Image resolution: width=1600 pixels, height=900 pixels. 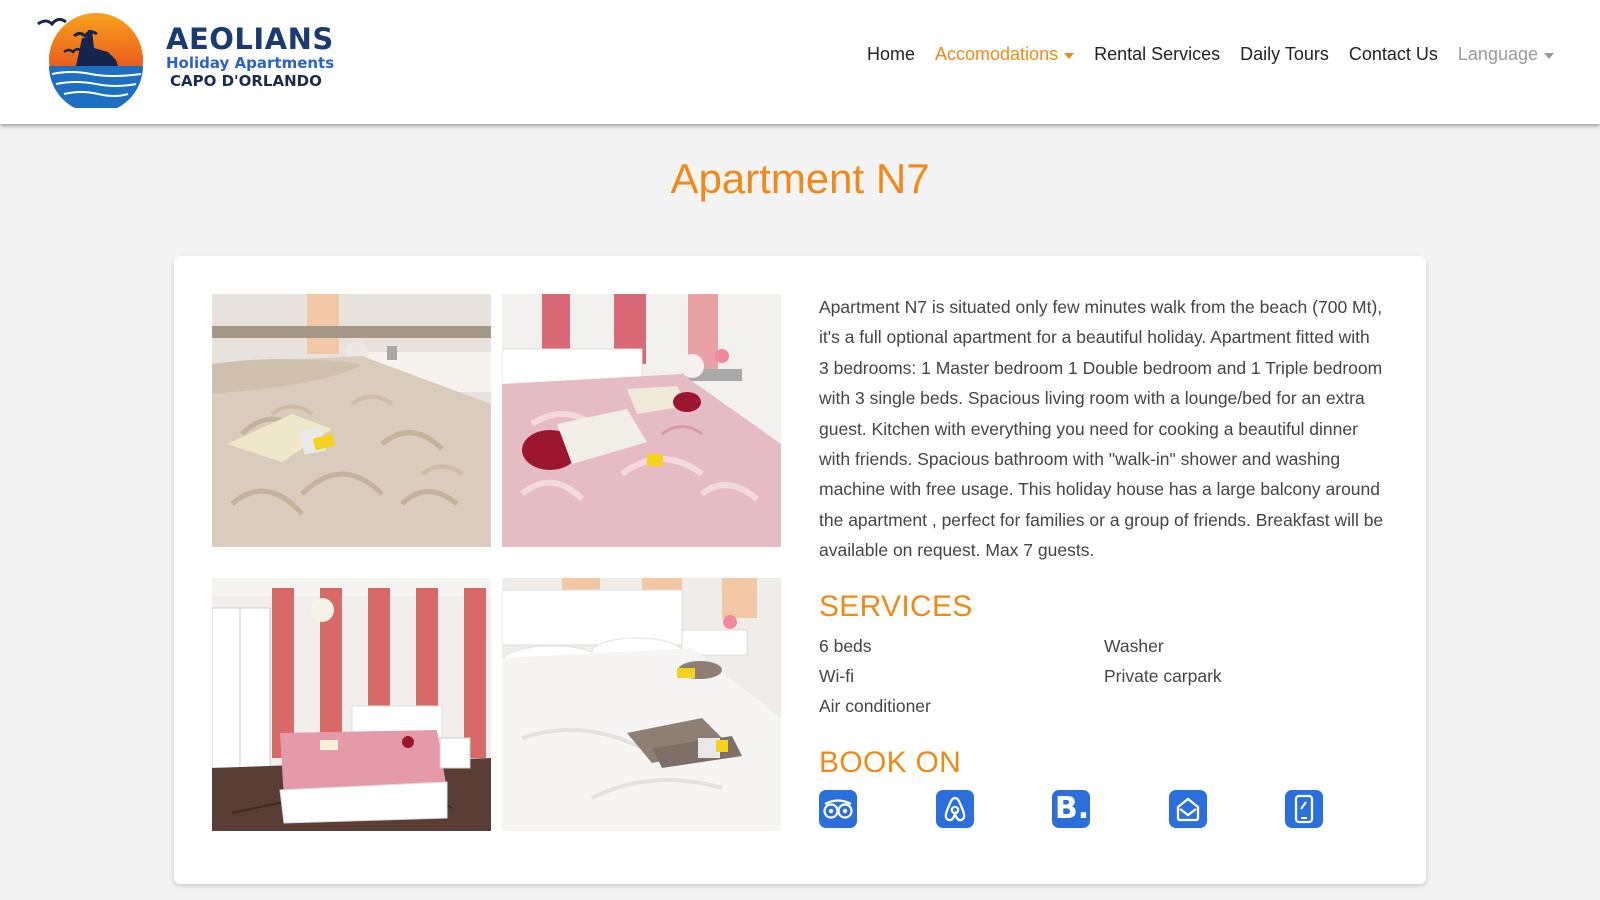 What do you see at coordinates (896, 606) in the screenshot?
I see `services-heading: SERVICES` at bounding box center [896, 606].